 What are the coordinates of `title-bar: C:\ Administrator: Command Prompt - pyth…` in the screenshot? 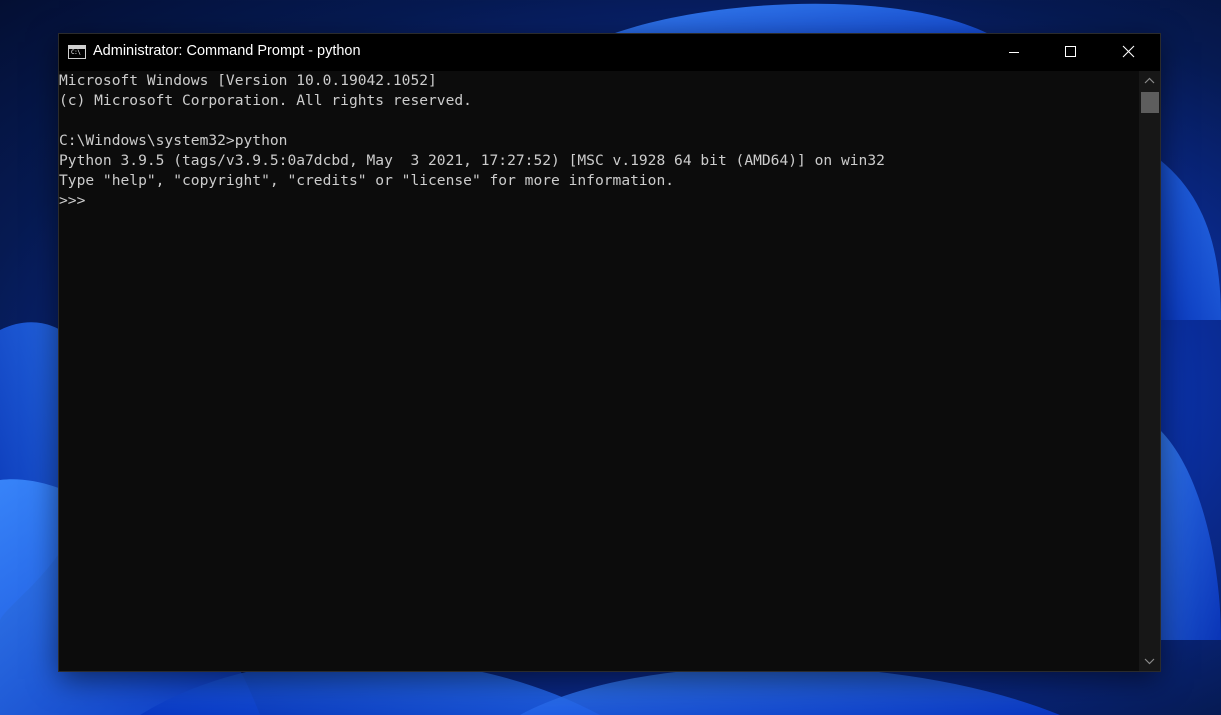 It's located at (609, 52).